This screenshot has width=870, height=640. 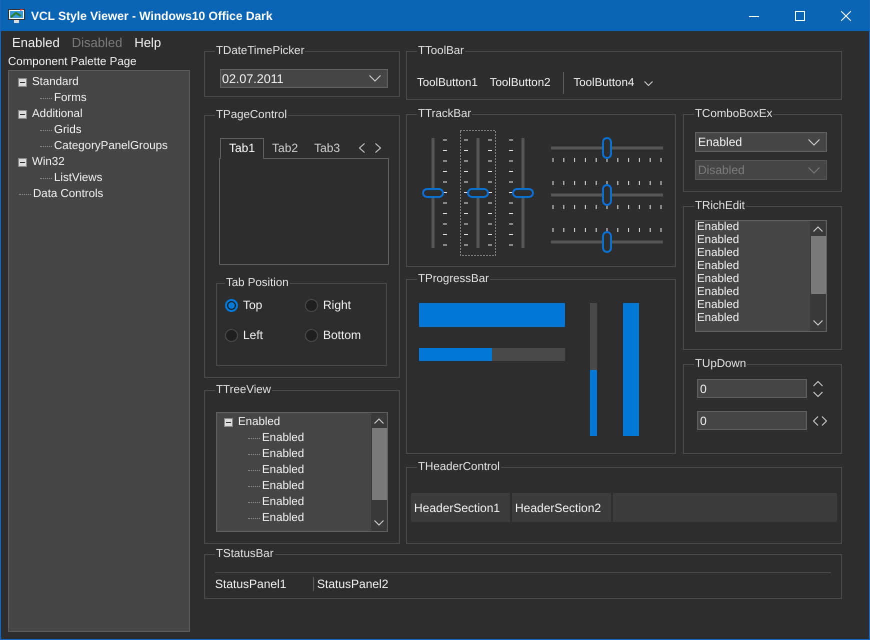 What do you see at coordinates (345, 335) in the screenshot?
I see `radio-option: Bottom` at bounding box center [345, 335].